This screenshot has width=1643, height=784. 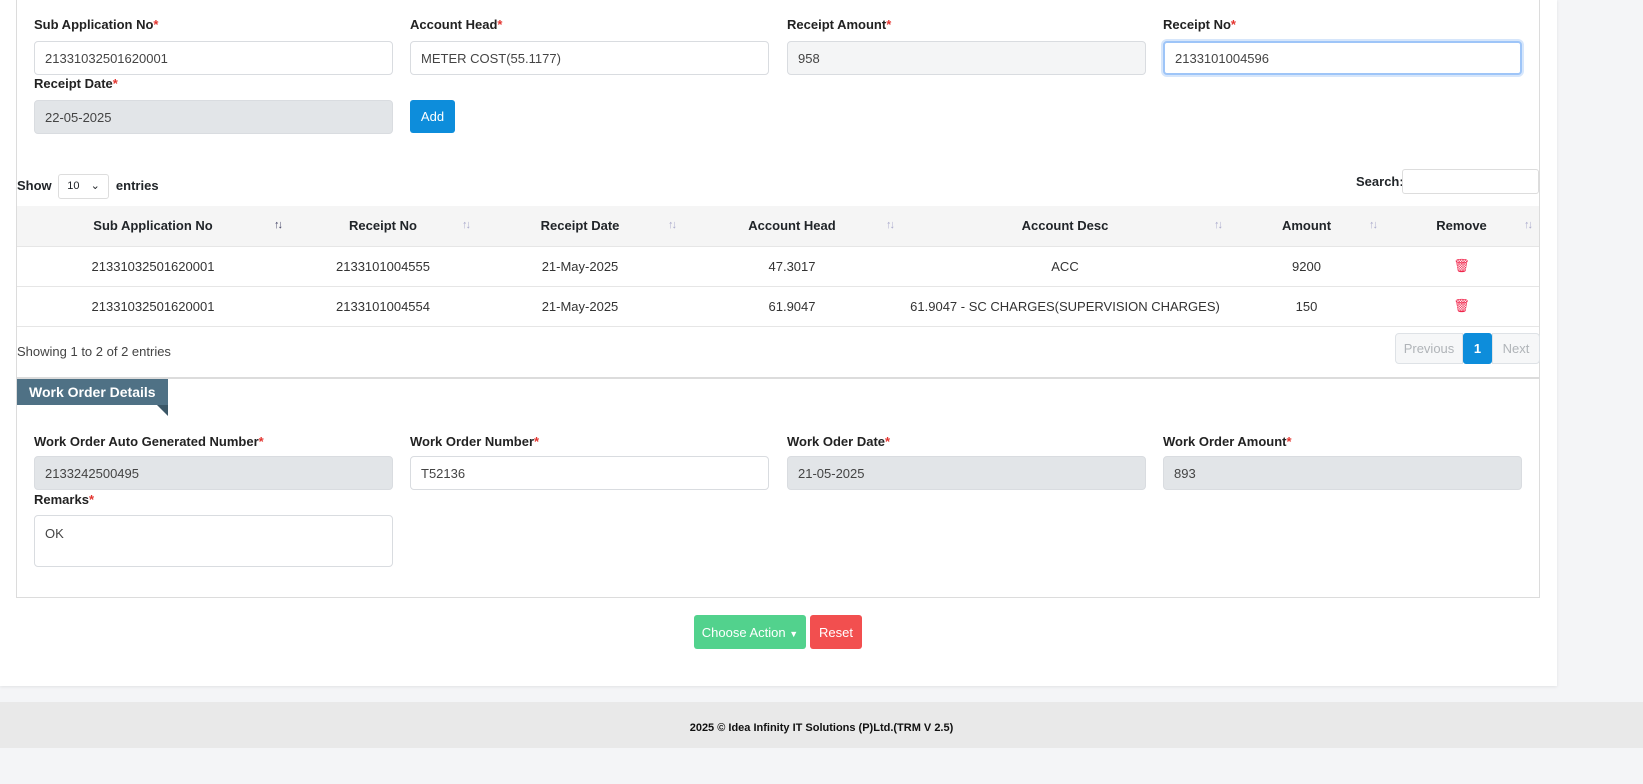 What do you see at coordinates (839, 441) in the screenshot?
I see `wo-date-label: Work Oder Date*` at bounding box center [839, 441].